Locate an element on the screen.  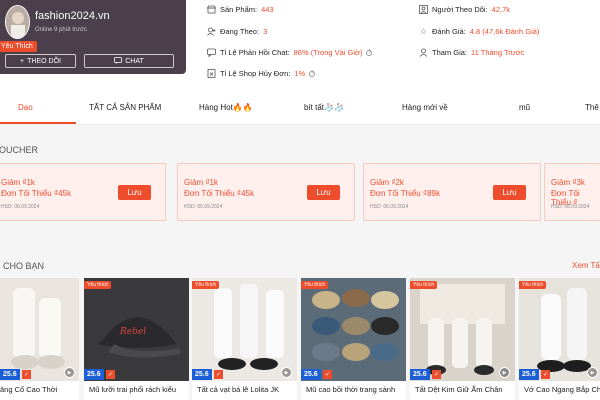
active-tab-indicator is located at coordinates (38, 123).